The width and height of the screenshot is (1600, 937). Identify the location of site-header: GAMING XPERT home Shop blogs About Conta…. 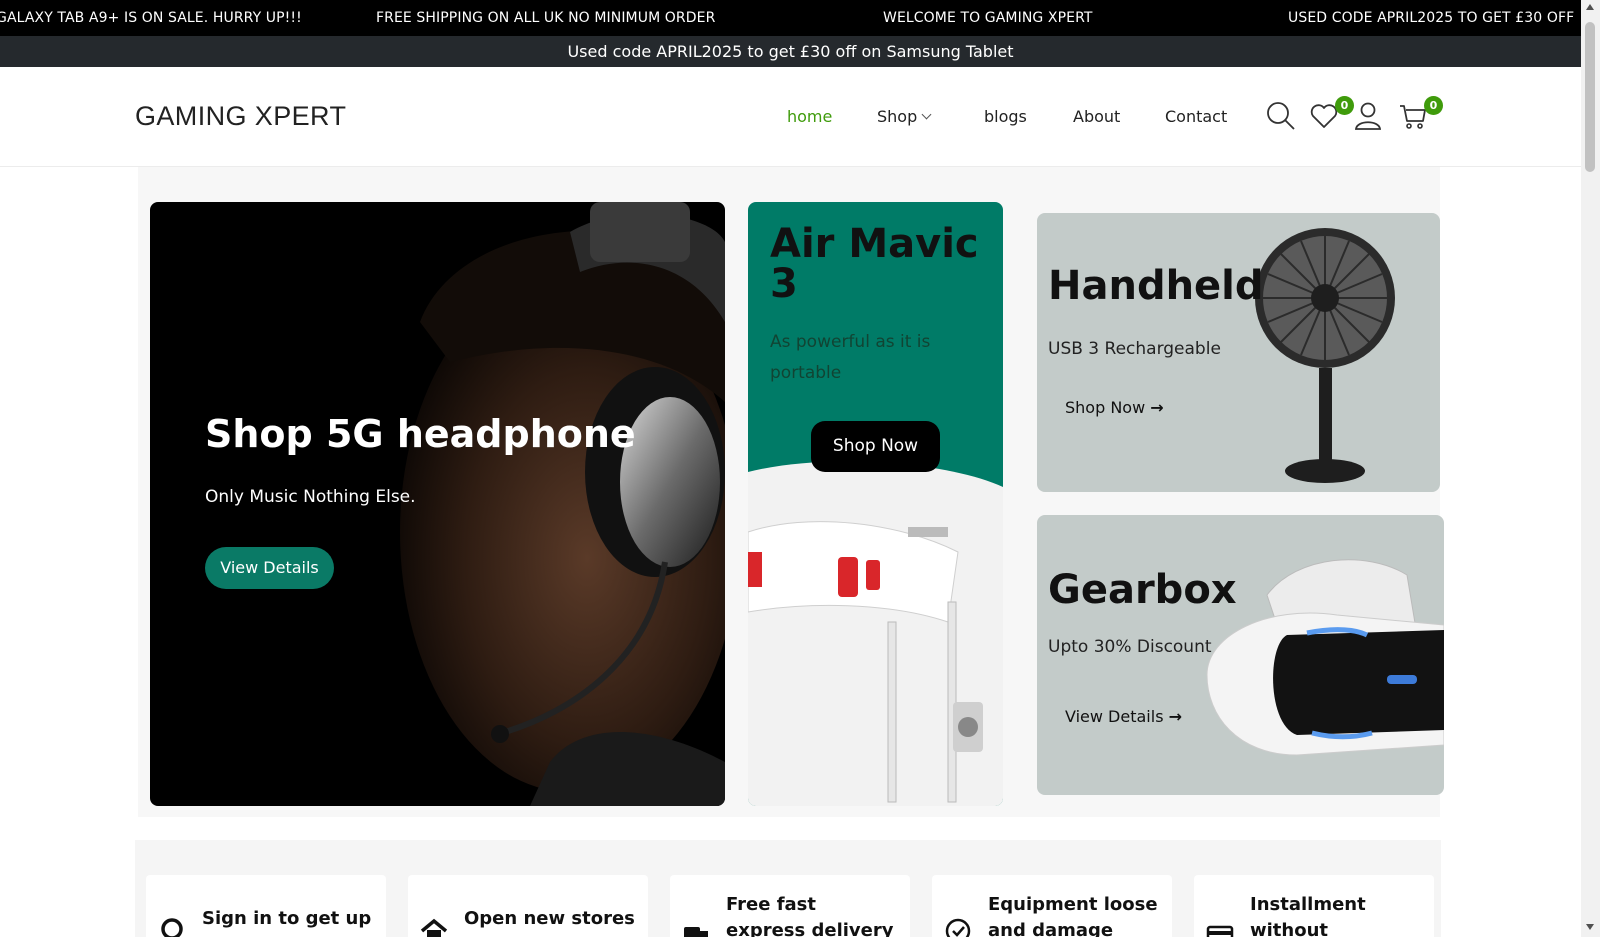
(790, 117).